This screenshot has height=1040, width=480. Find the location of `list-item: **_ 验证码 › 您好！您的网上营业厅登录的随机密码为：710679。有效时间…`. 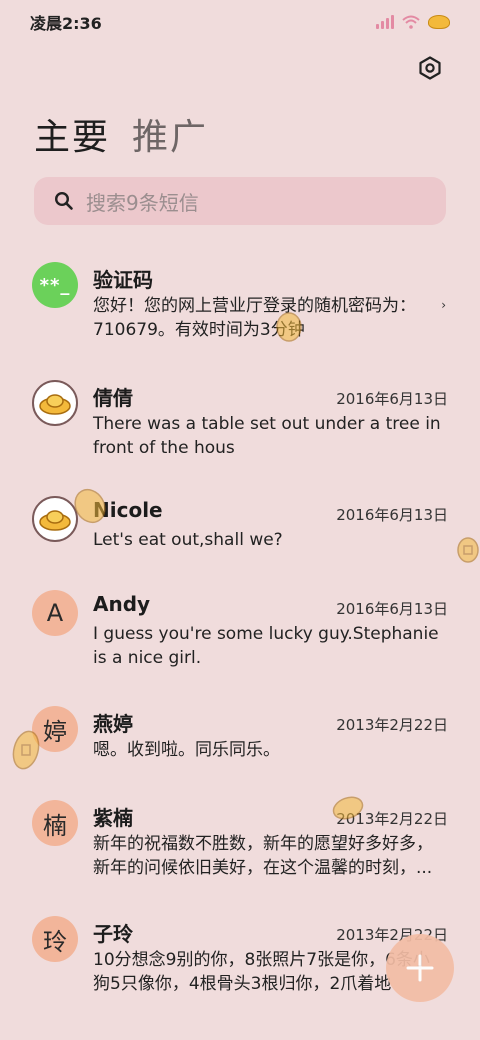

list-item: **_ 验证码 › 您好！您的网上营业厅登录的随机密码为：710679。有效时间… is located at coordinates (240, 305).